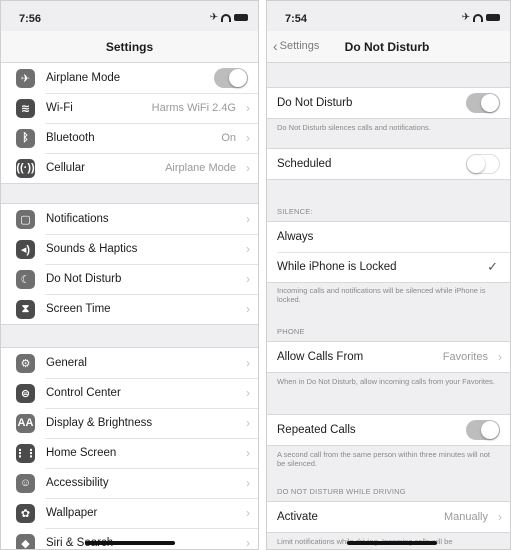 This screenshot has width=511, height=550. I want to click on settings-row: ⚙ General ›, so click(129, 363).